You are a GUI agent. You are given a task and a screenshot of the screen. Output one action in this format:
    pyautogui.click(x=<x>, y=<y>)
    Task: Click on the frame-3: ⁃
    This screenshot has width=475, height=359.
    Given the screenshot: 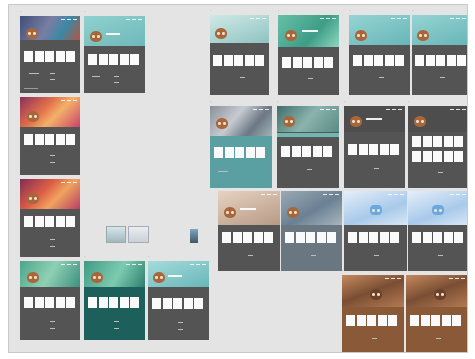 What is the action you would take?
    pyautogui.click(x=50, y=132)
    